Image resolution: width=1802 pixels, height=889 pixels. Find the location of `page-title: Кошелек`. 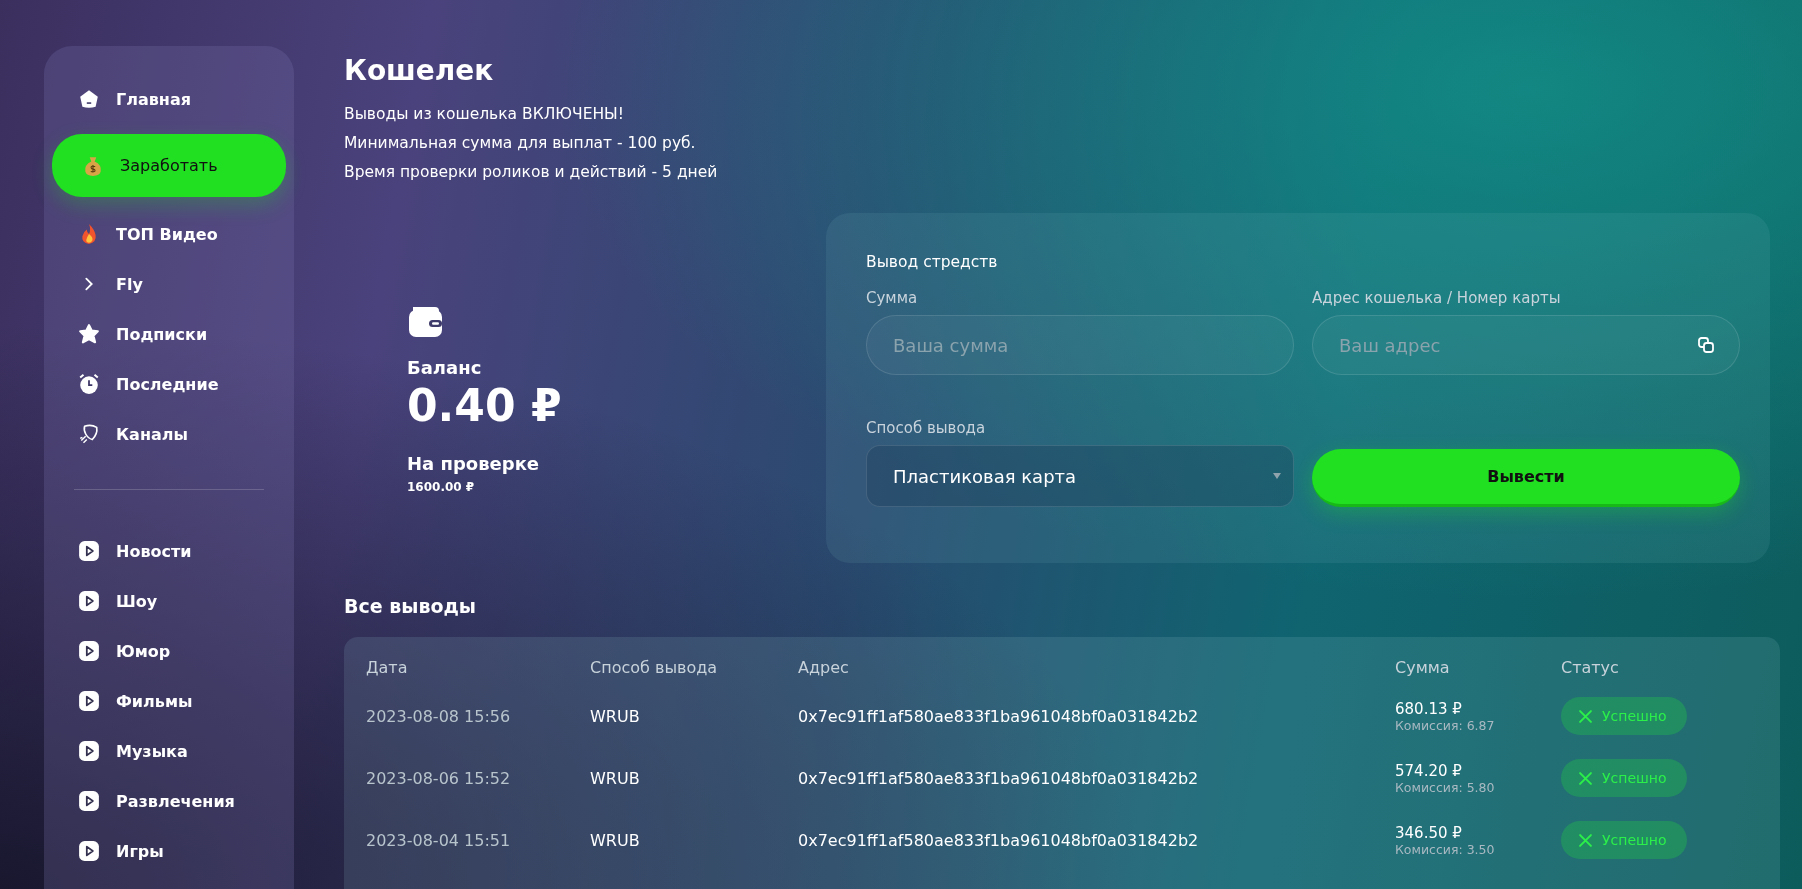

page-title: Кошелек is located at coordinates (419, 70).